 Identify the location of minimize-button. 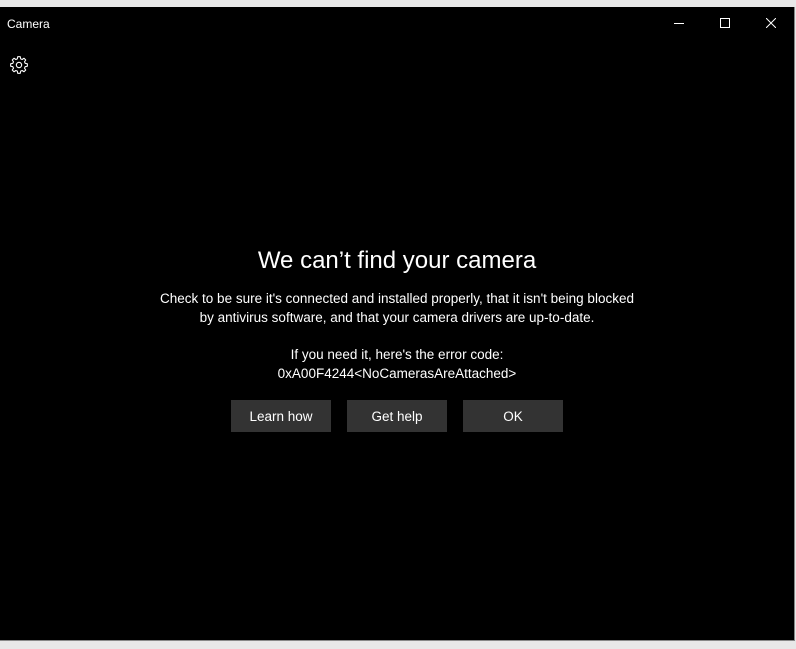
(679, 23).